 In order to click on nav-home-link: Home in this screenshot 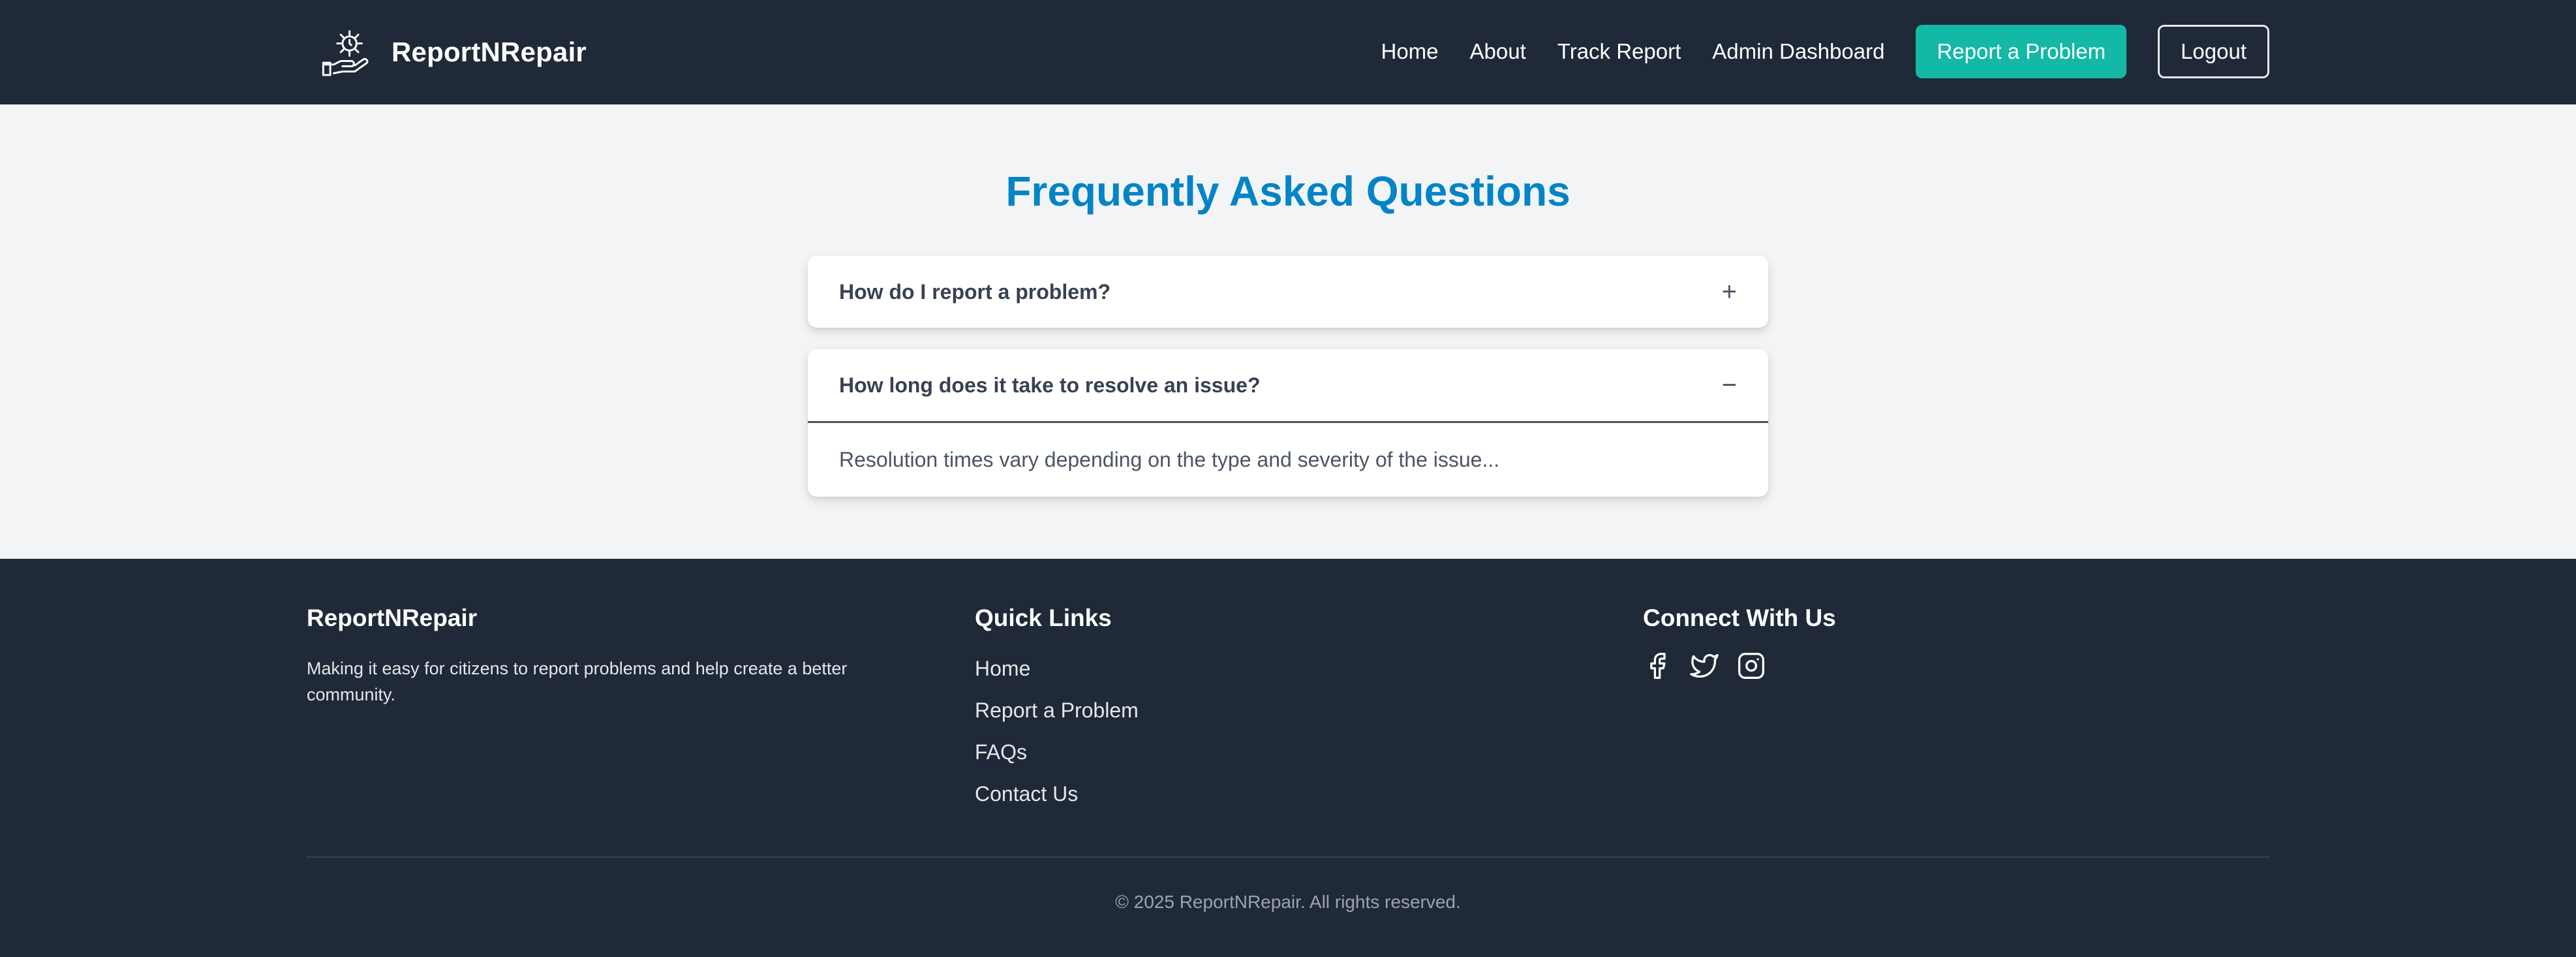, I will do `click(1410, 51)`.